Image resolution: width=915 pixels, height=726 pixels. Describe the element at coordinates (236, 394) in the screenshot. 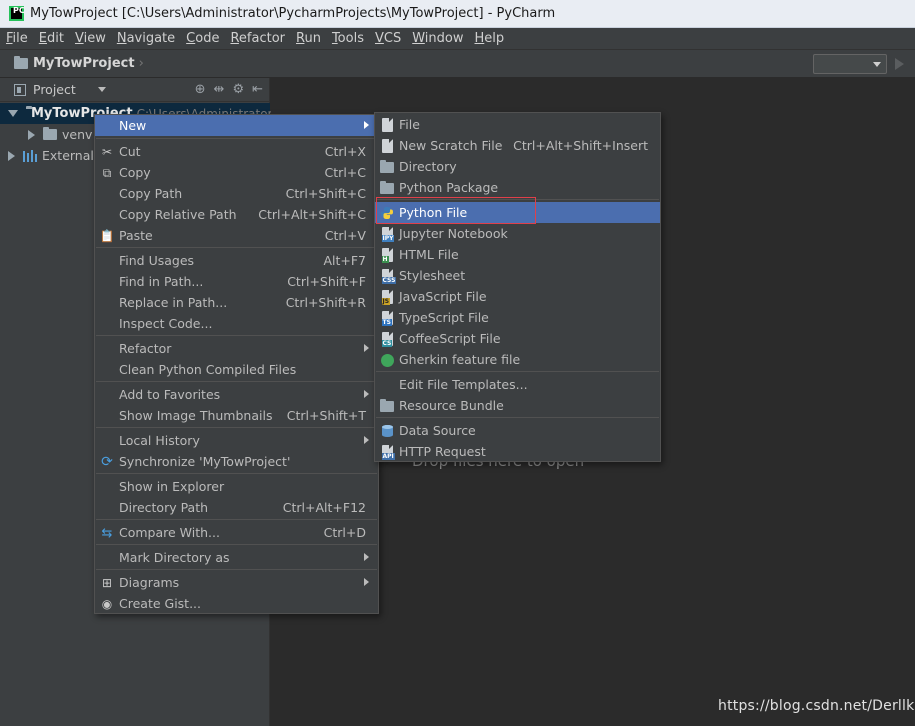

I see `menu-item-add-to-favorites: Add to Favorites` at that location.